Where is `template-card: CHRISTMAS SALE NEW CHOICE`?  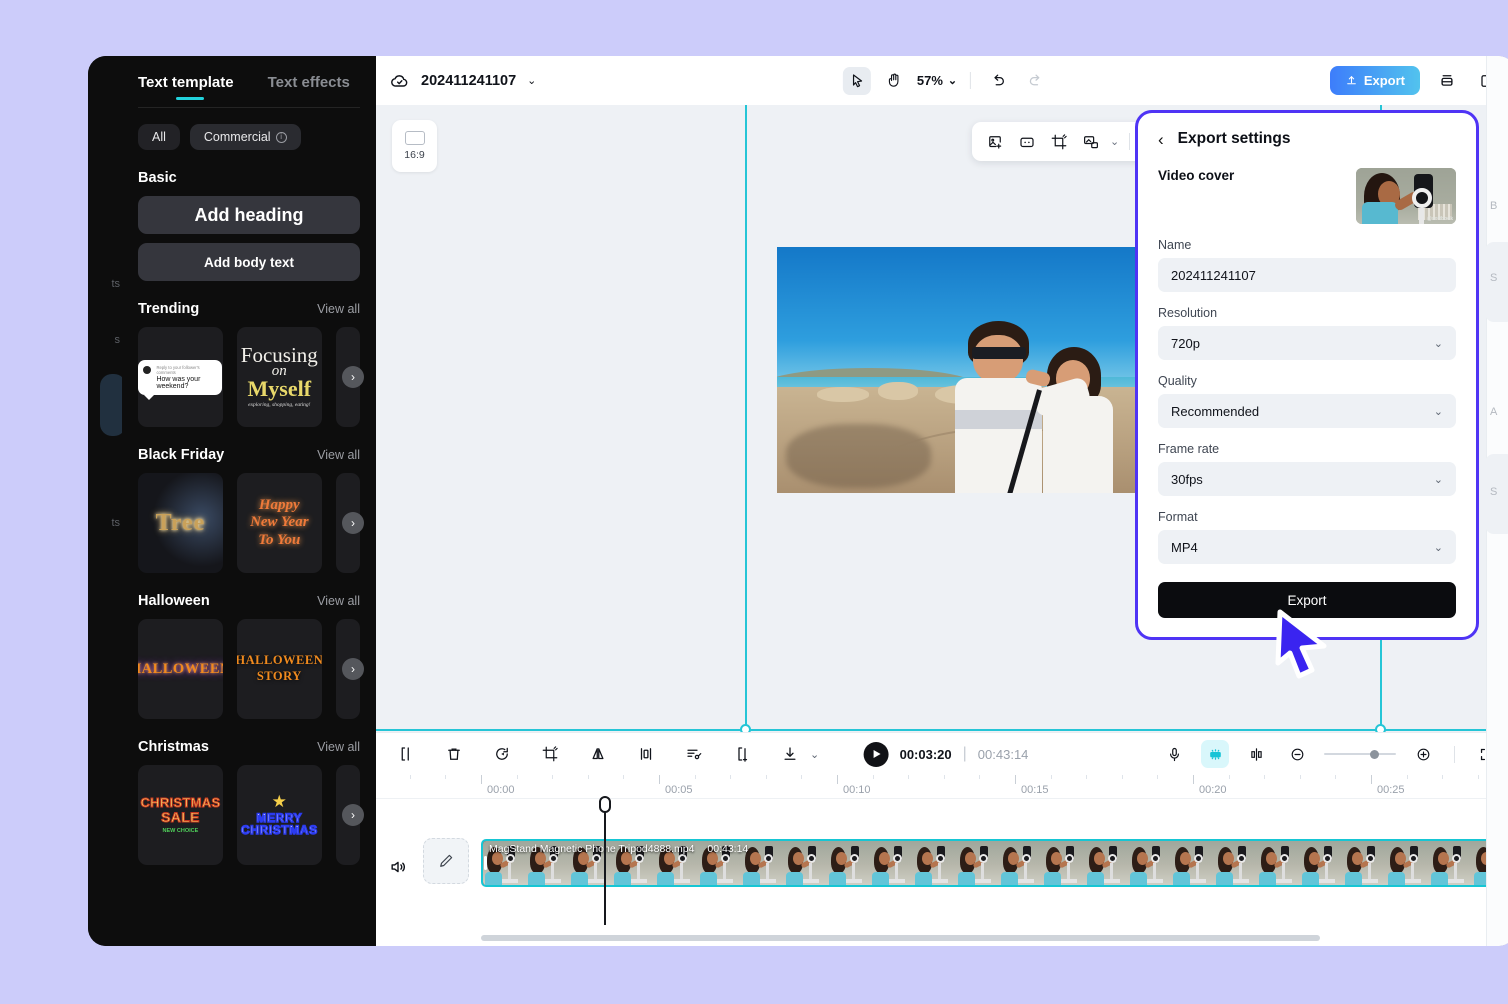
template-card: CHRISTMAS SALE NEW CHOICE is located at coordinates (180, 815).